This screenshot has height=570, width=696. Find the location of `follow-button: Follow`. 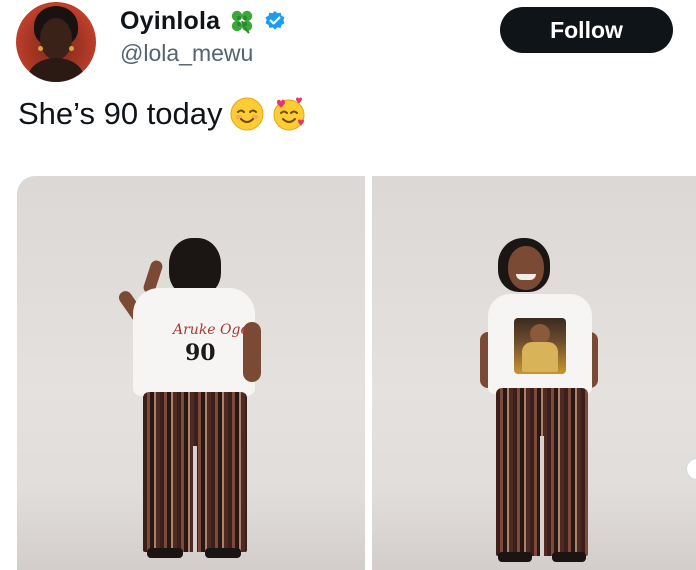

follow-button: Follow is located at coordinates (586, 30).